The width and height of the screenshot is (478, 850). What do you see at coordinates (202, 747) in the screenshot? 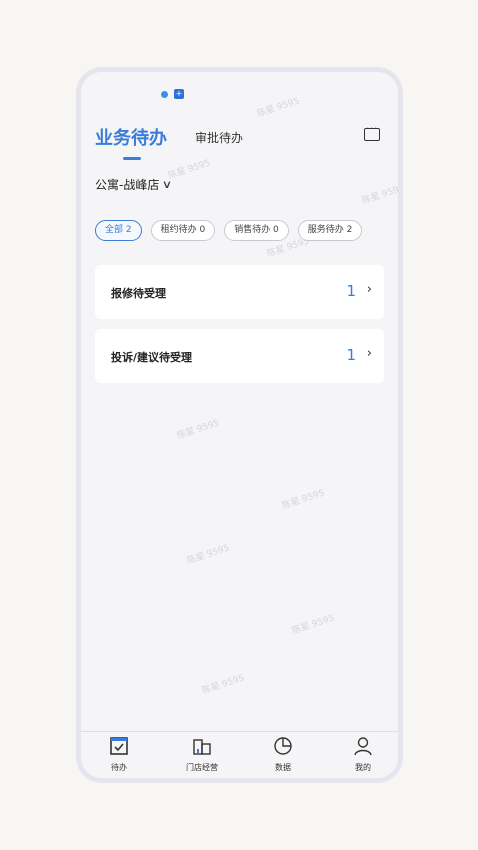
I see `building-icon` at bounding box center [202, 747].